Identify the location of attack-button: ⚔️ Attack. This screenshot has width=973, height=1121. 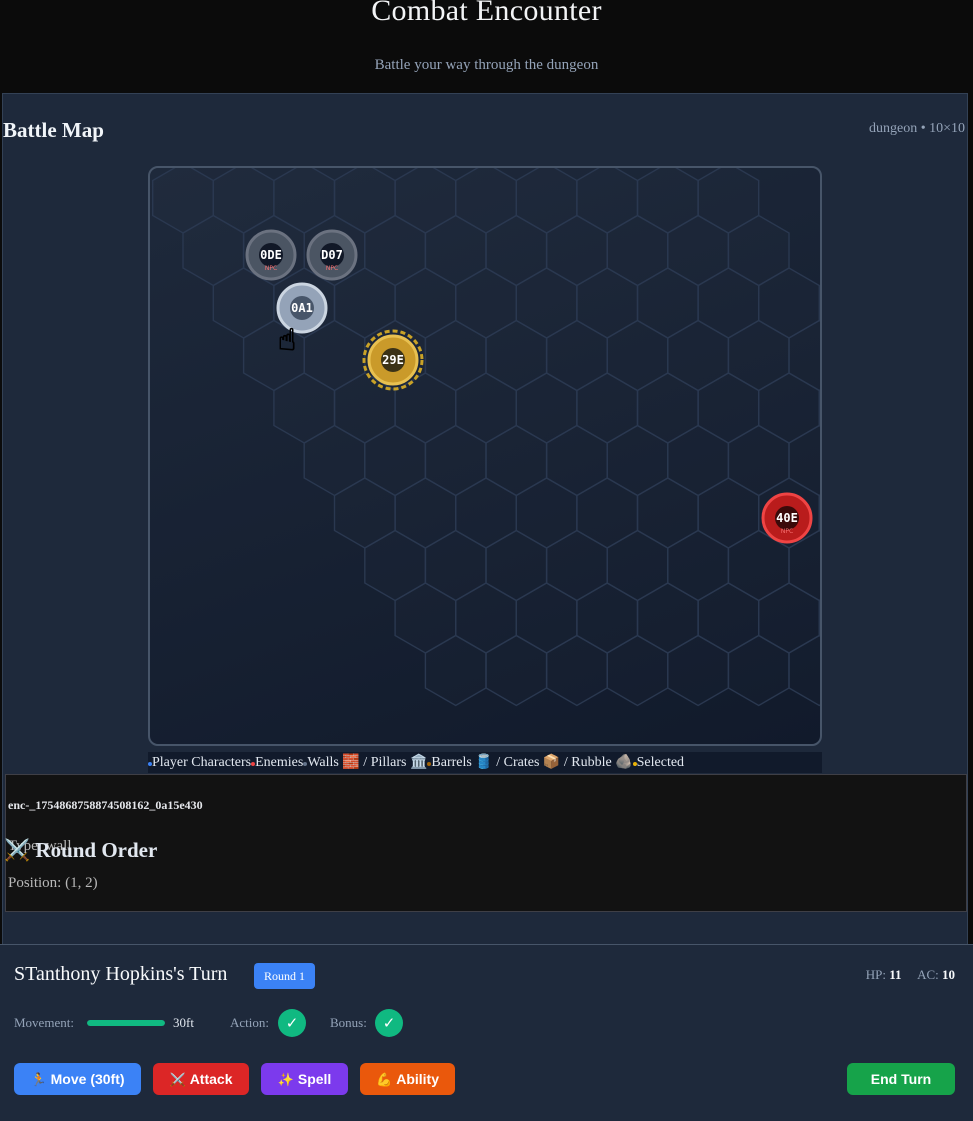
(201, 1079).